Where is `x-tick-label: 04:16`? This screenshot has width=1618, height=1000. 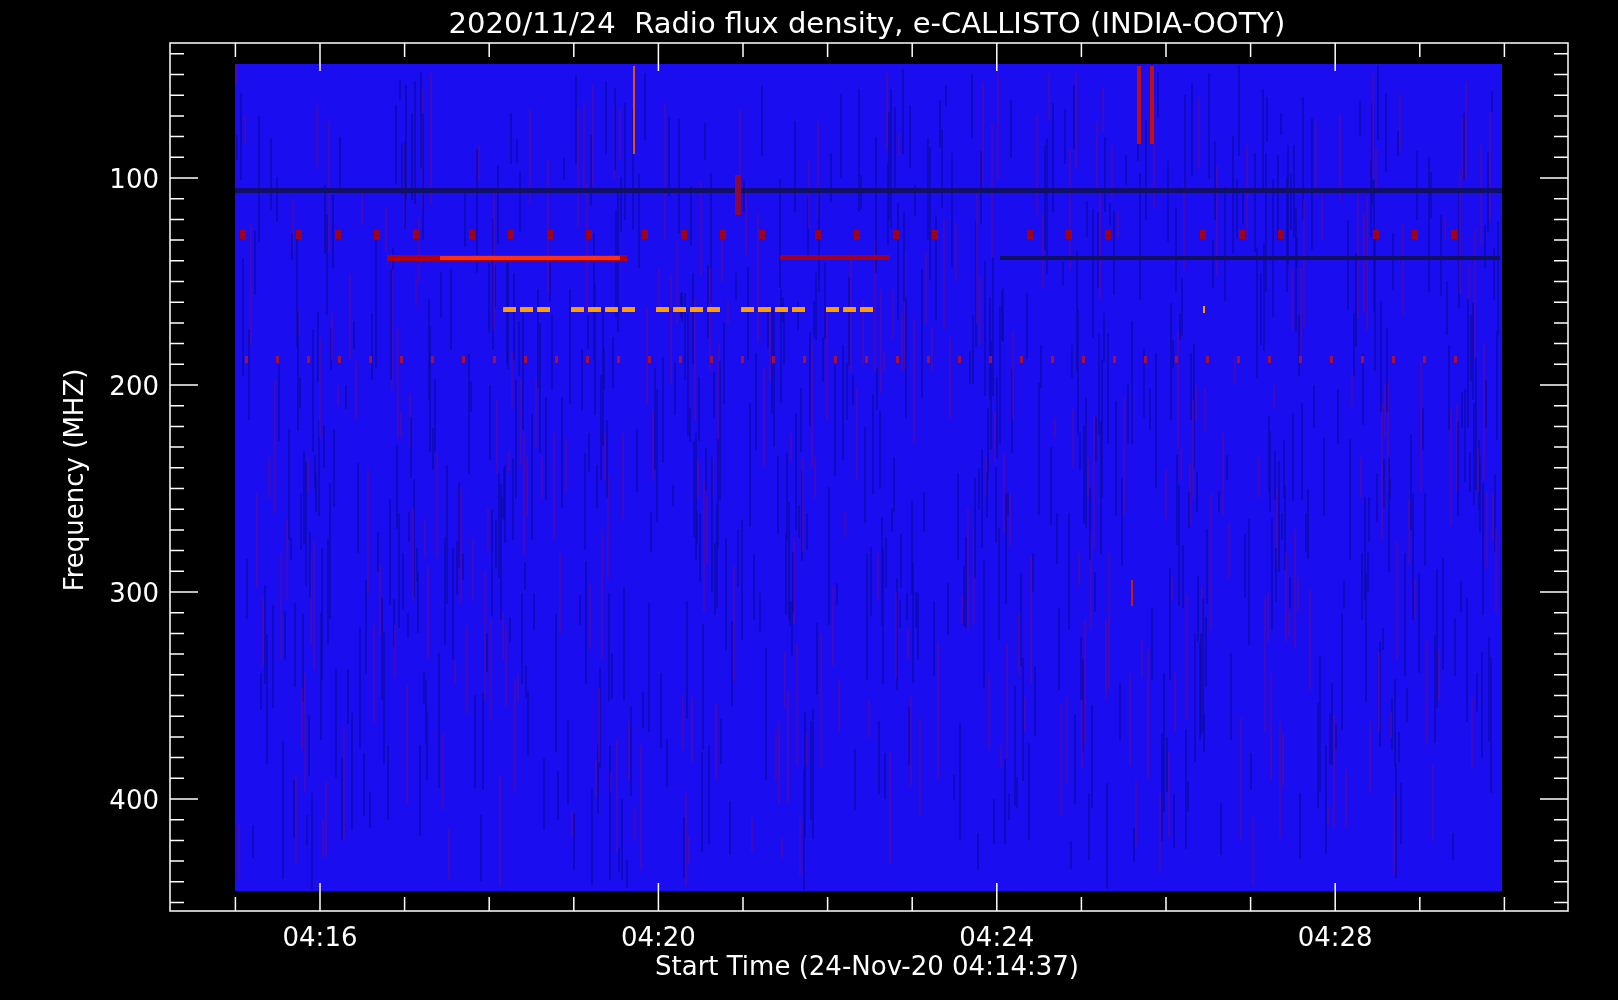
x-tick-label: 04:16 is located at coordinates (320, 937).